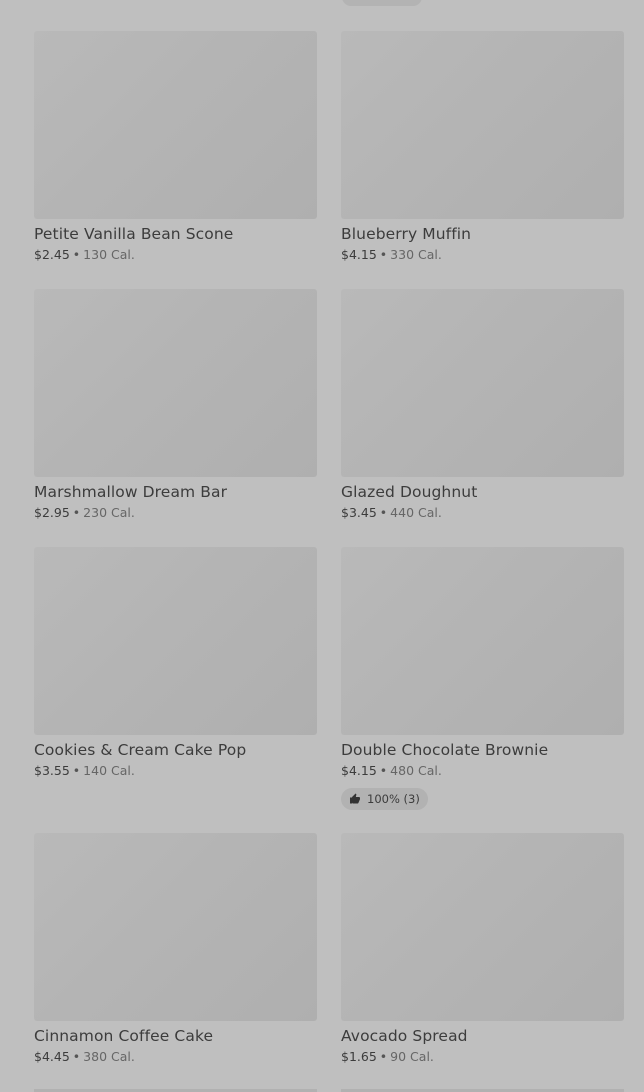 This screenshot has height=1092, width=644. I want to click on thumbs-up-icon, so click(355, 799).